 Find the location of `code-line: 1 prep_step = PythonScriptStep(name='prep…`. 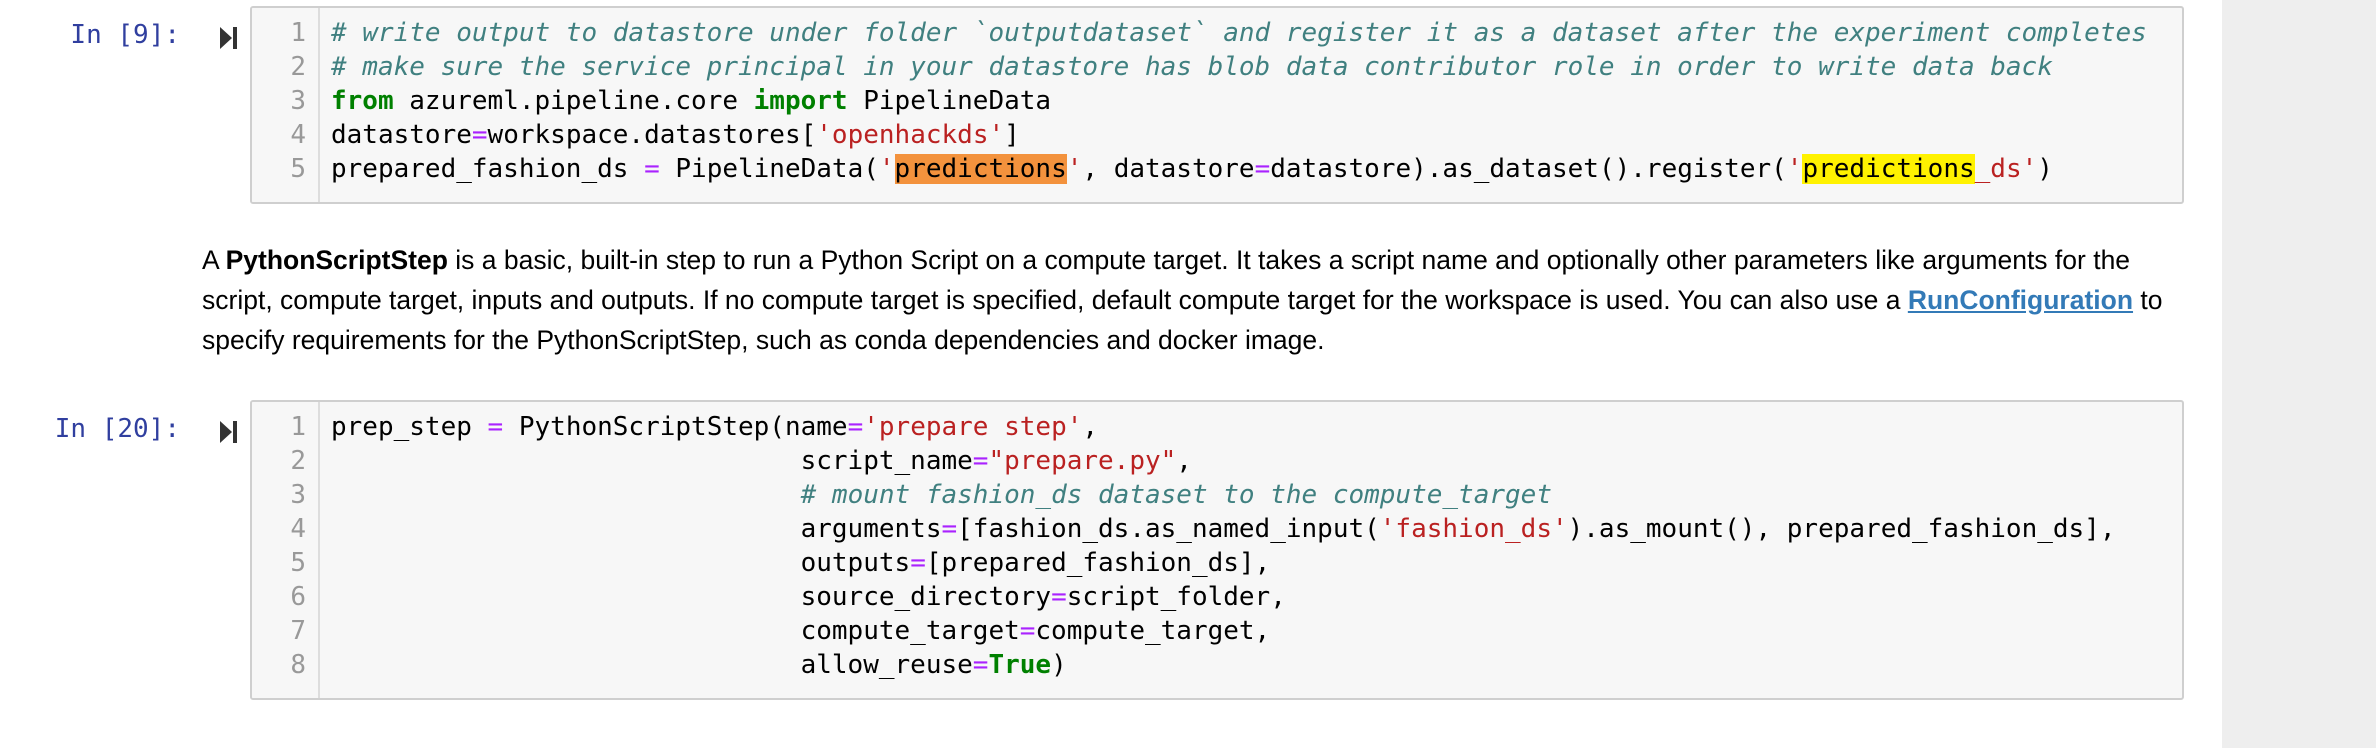

code-line: 1 prep_step = PythonScriptStep(name='prep… is located at coordinates (675, 427).